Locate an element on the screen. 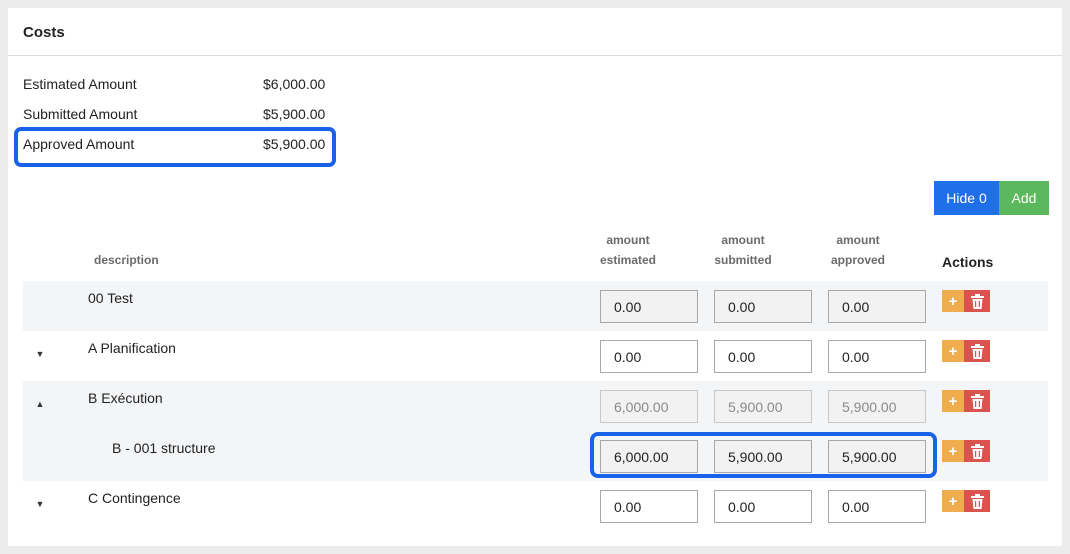 The height and width of the screenshot is (554, 1070). structure-amounts-highlight is located at coordinates (763, 455).